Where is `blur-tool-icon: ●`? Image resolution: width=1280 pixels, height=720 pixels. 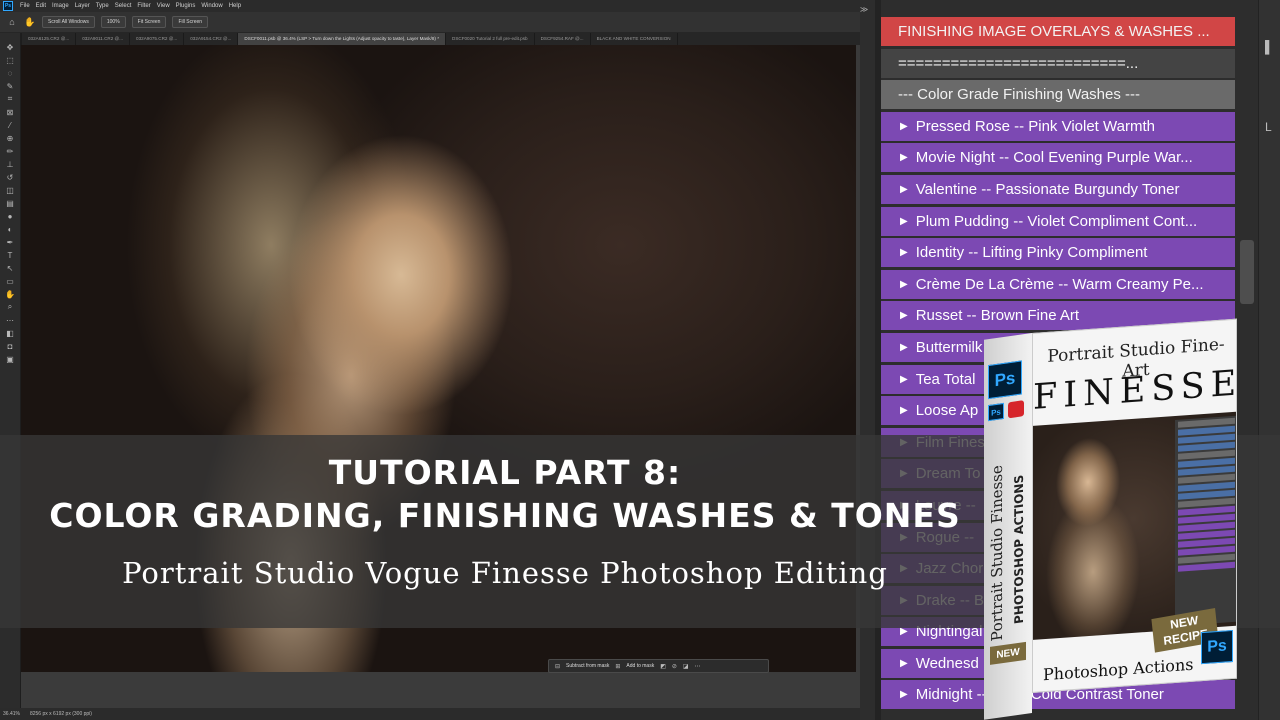
blur-tool-icon: ● is located at coordinates (10, 216).